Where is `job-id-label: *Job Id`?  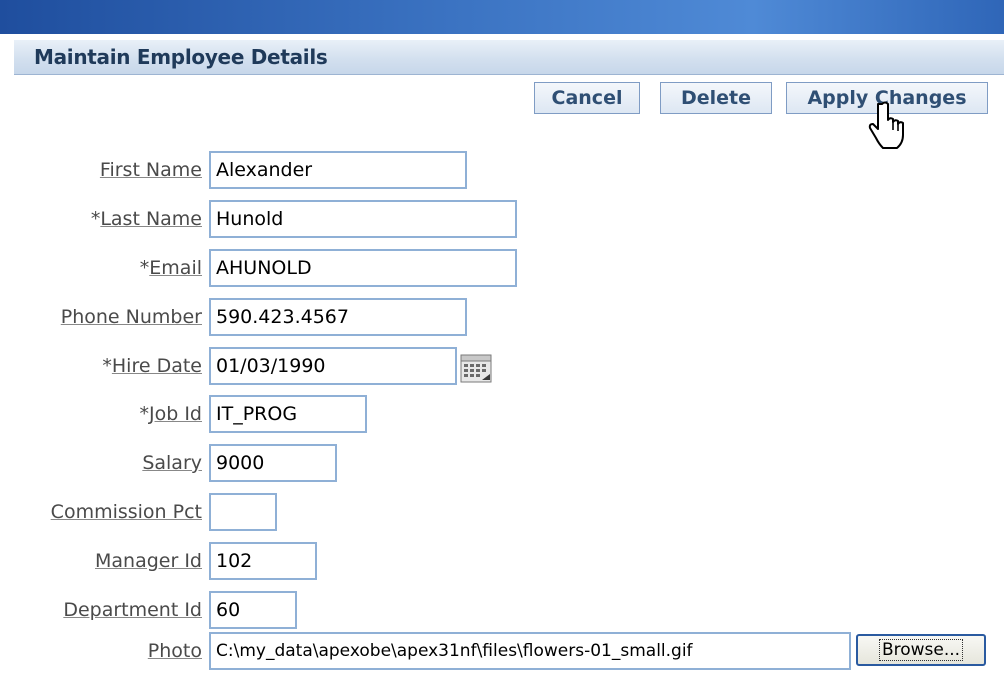
job-id-label: *Job Id is located at coordinates (171, 414).